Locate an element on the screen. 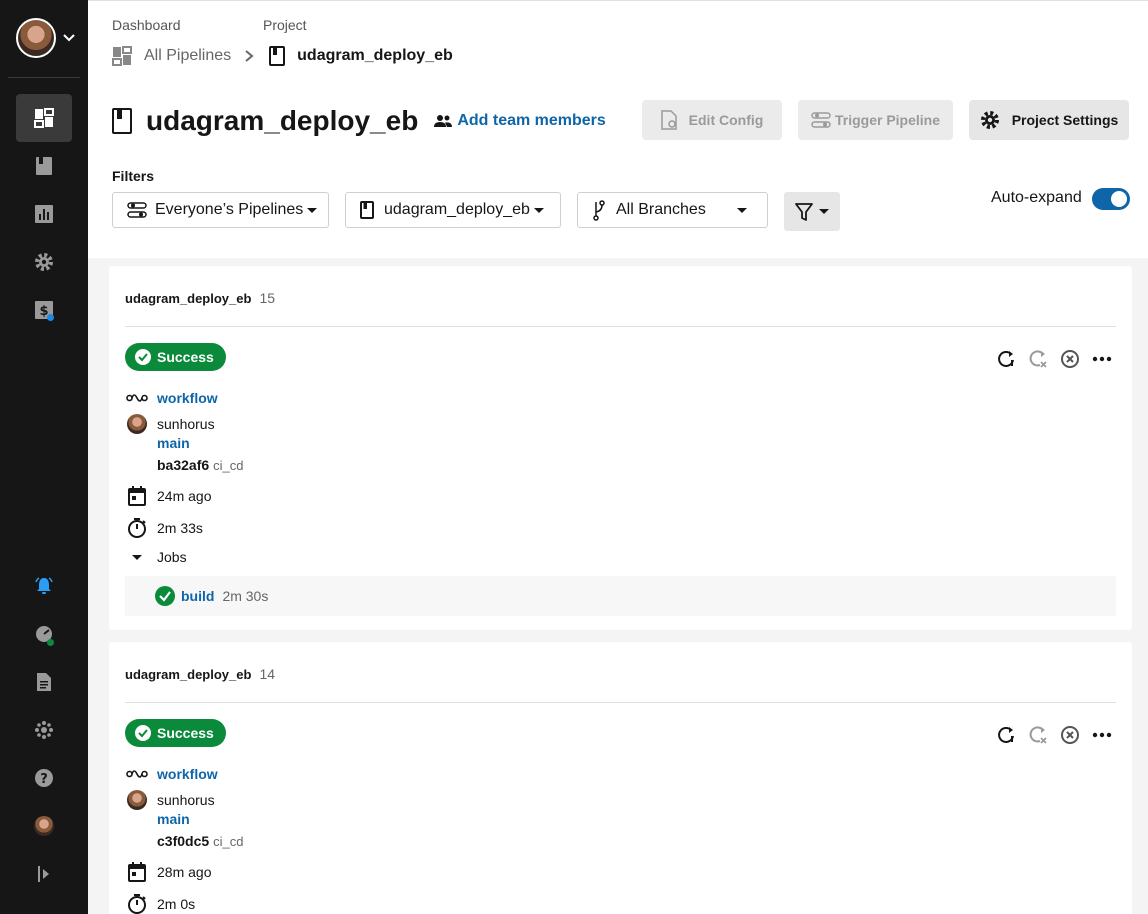  rerun-failed-icon is located at coordinates (1038, 359).